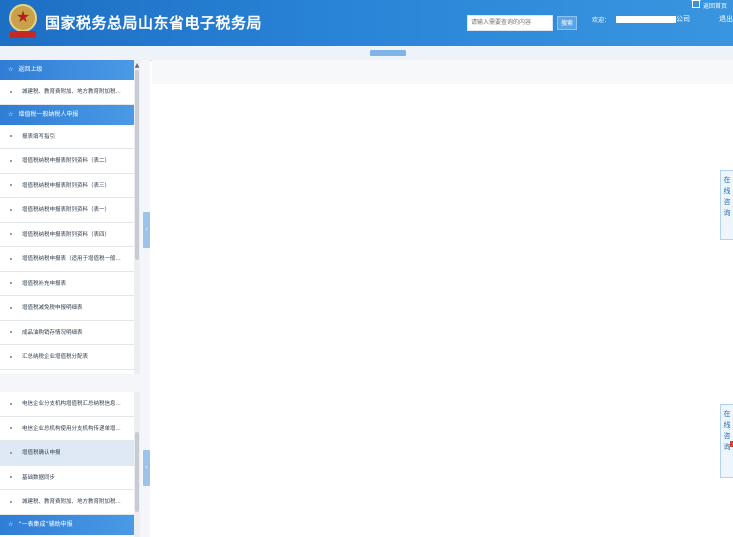  What do you see at coordinates (601, 20) in the screenshot?
I see `welcome-label: 欢迎：` at bounding box center [601, 20].